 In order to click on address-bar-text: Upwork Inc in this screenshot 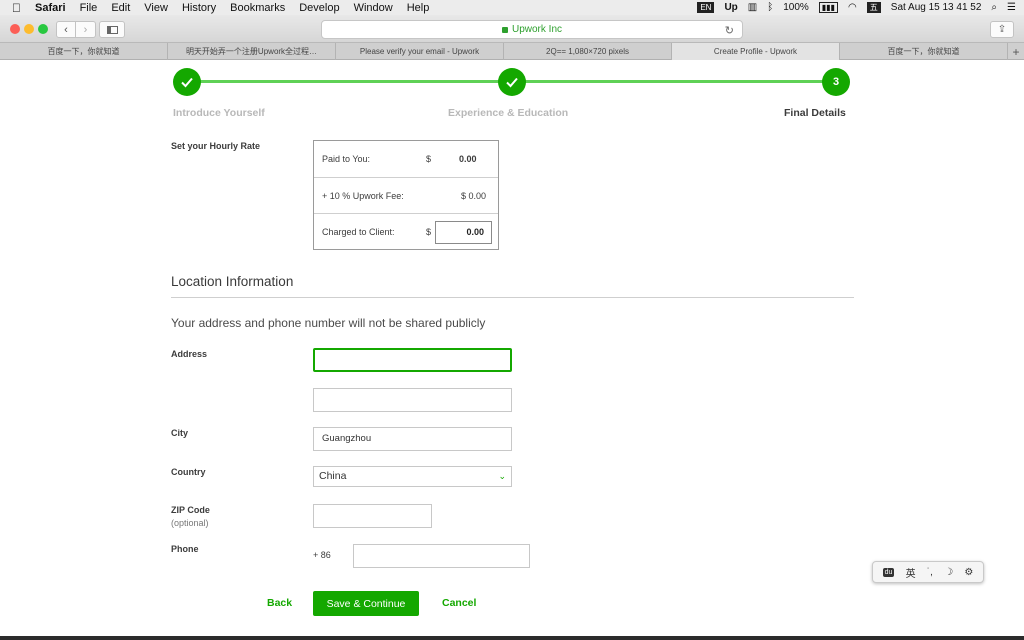, I will do `click(536, 29)`.